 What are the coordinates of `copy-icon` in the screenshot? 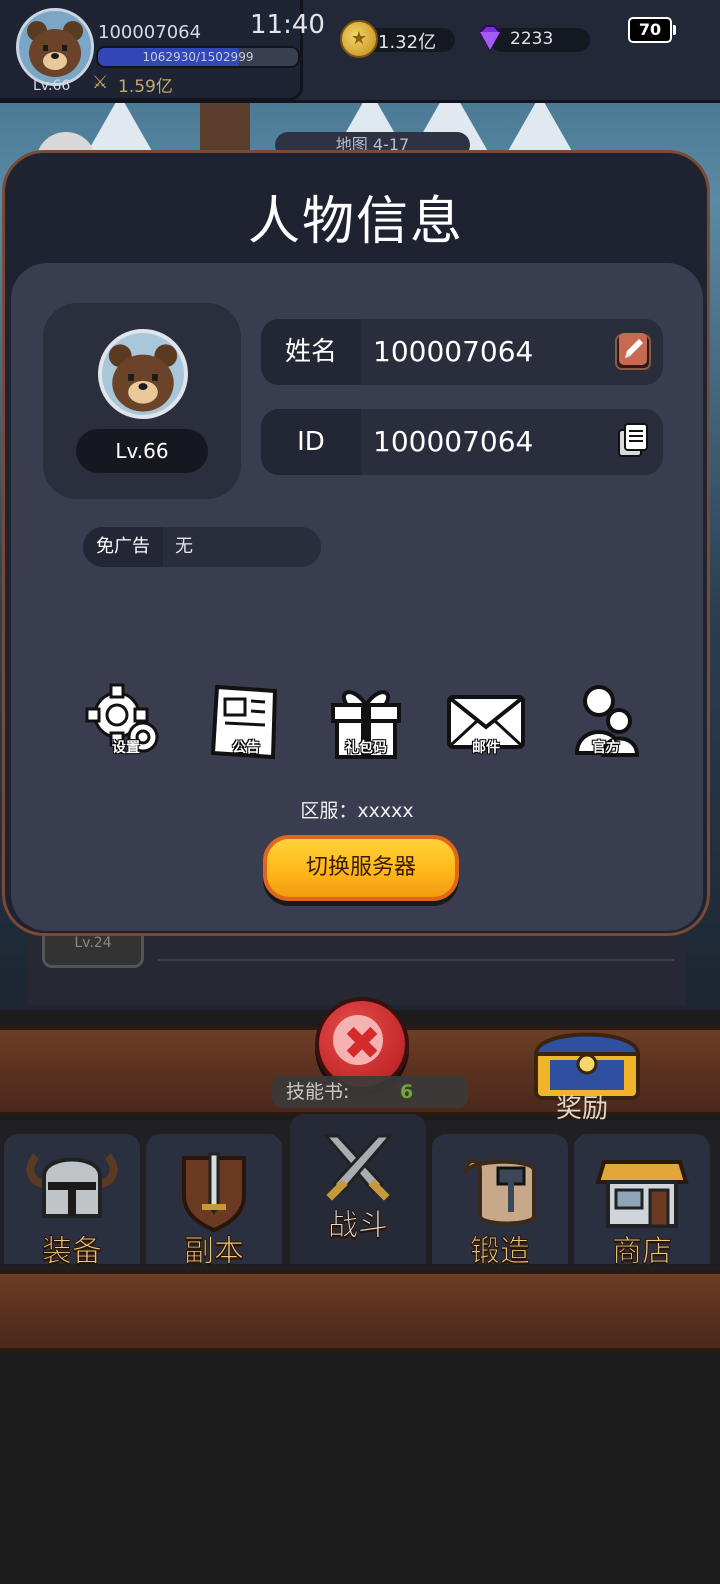 It's located at (633, 441).